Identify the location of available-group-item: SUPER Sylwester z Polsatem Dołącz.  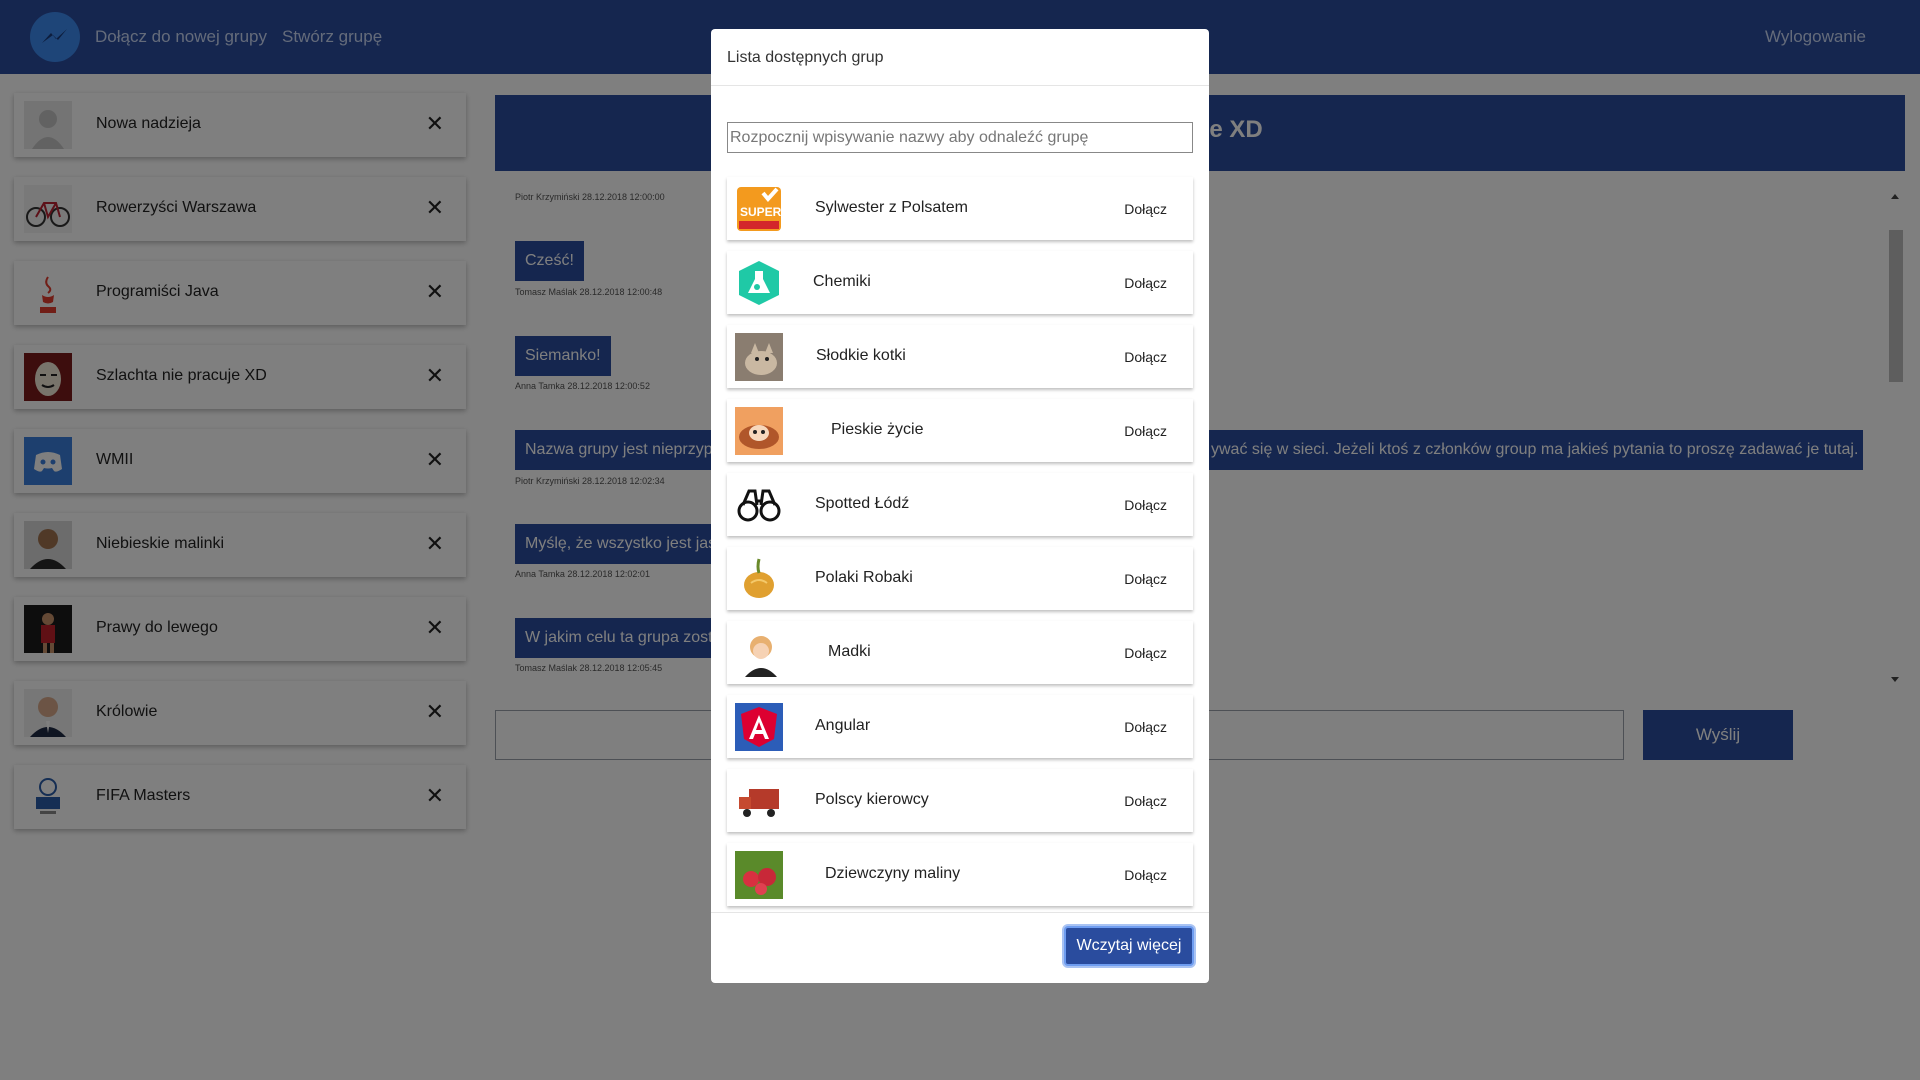
(960, 208).